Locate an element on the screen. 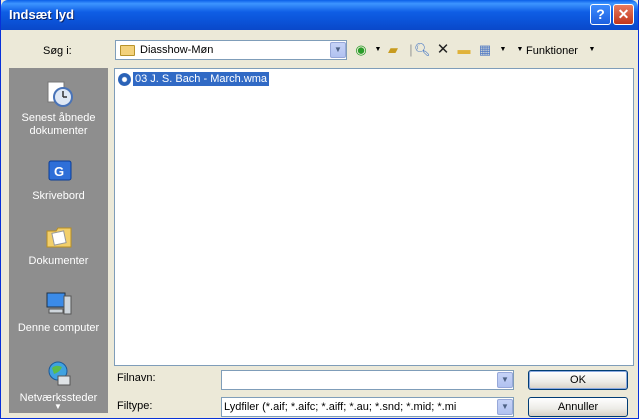 This screenshot has height=419, width=639. place-desktop: G Skrivebord is located at coordinates (58, 180).